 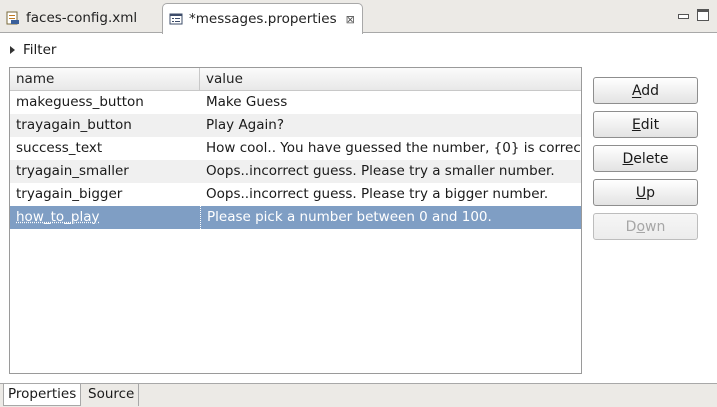 What do you see at coordinates (69, 194) in the screenshot?
I see `cell-name: tryagain_bigger` at bounding box center [69, 194].